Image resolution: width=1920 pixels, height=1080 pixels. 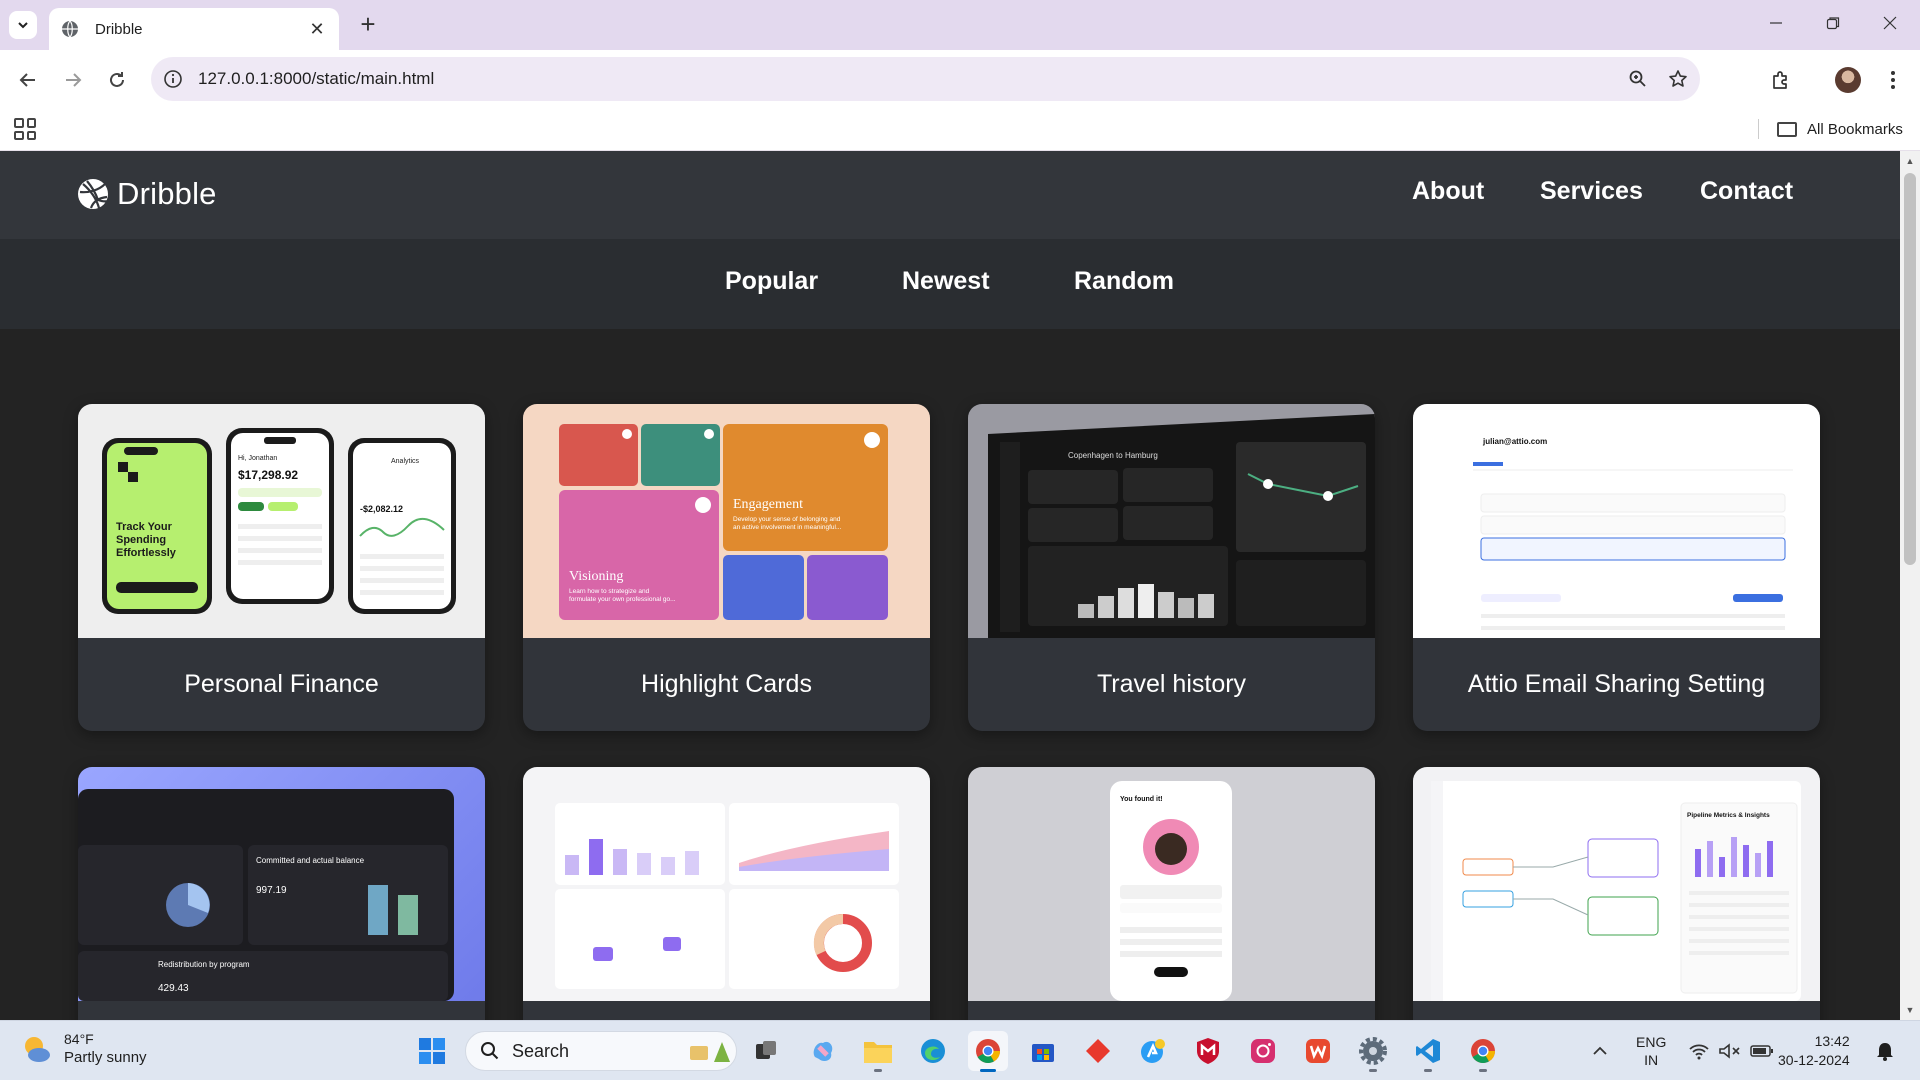 What do you see at coordinates (1758, 129) in the screenshot?
I see `bookmarks-divider` at bounding box center [1758, 129].